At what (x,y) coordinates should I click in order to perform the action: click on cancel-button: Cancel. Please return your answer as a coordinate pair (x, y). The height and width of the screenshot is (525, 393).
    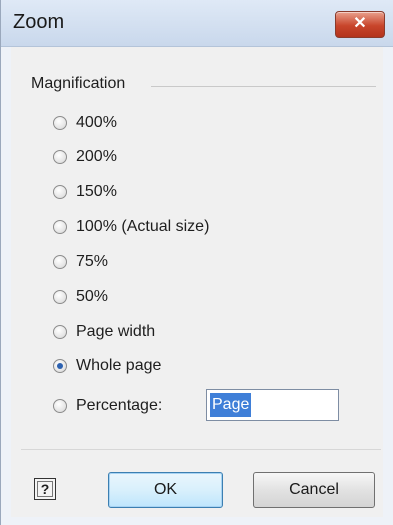
    Looking at the image, I should click on (314, 490).